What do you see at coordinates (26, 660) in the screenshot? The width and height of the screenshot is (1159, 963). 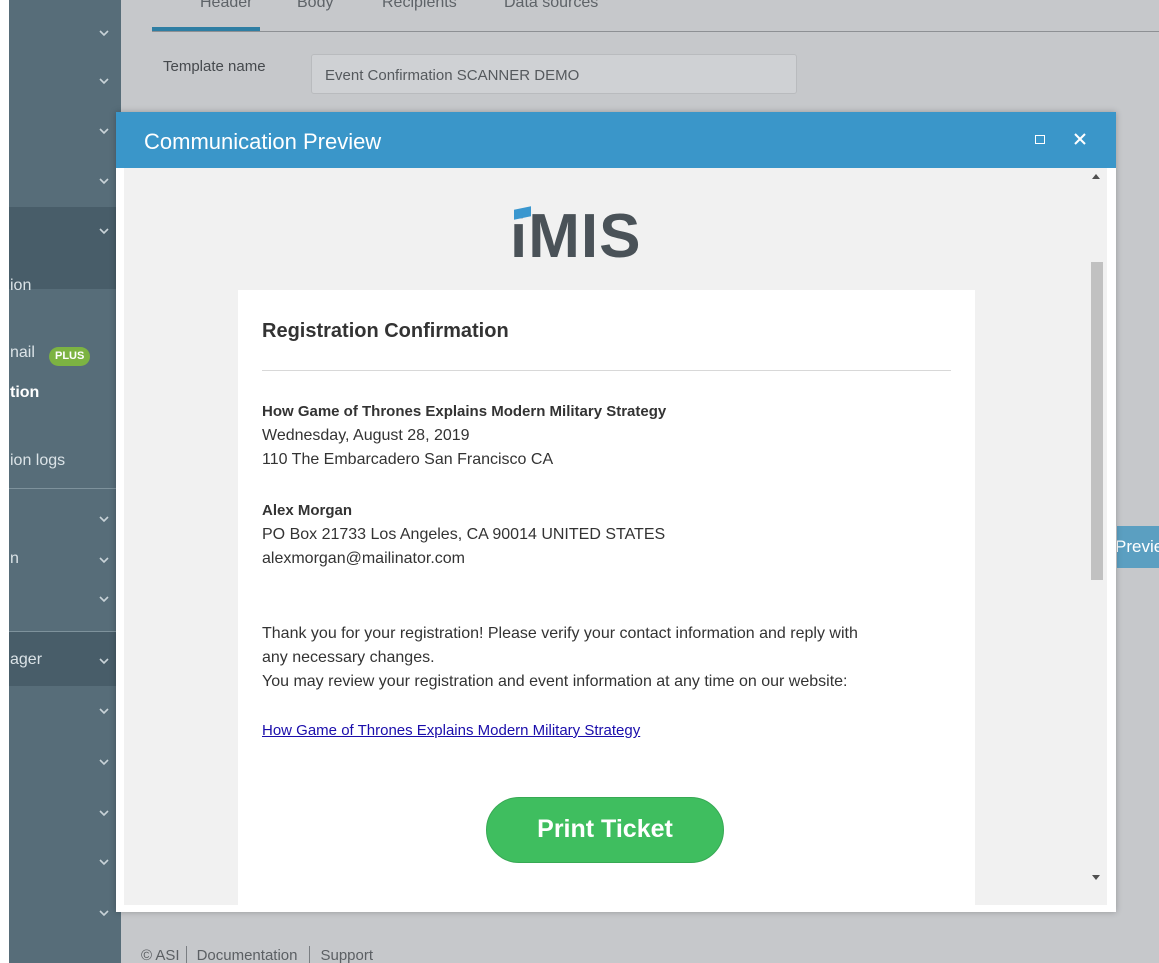 I see `sidebar-item-label: ager` at bounding box center [26, 660].